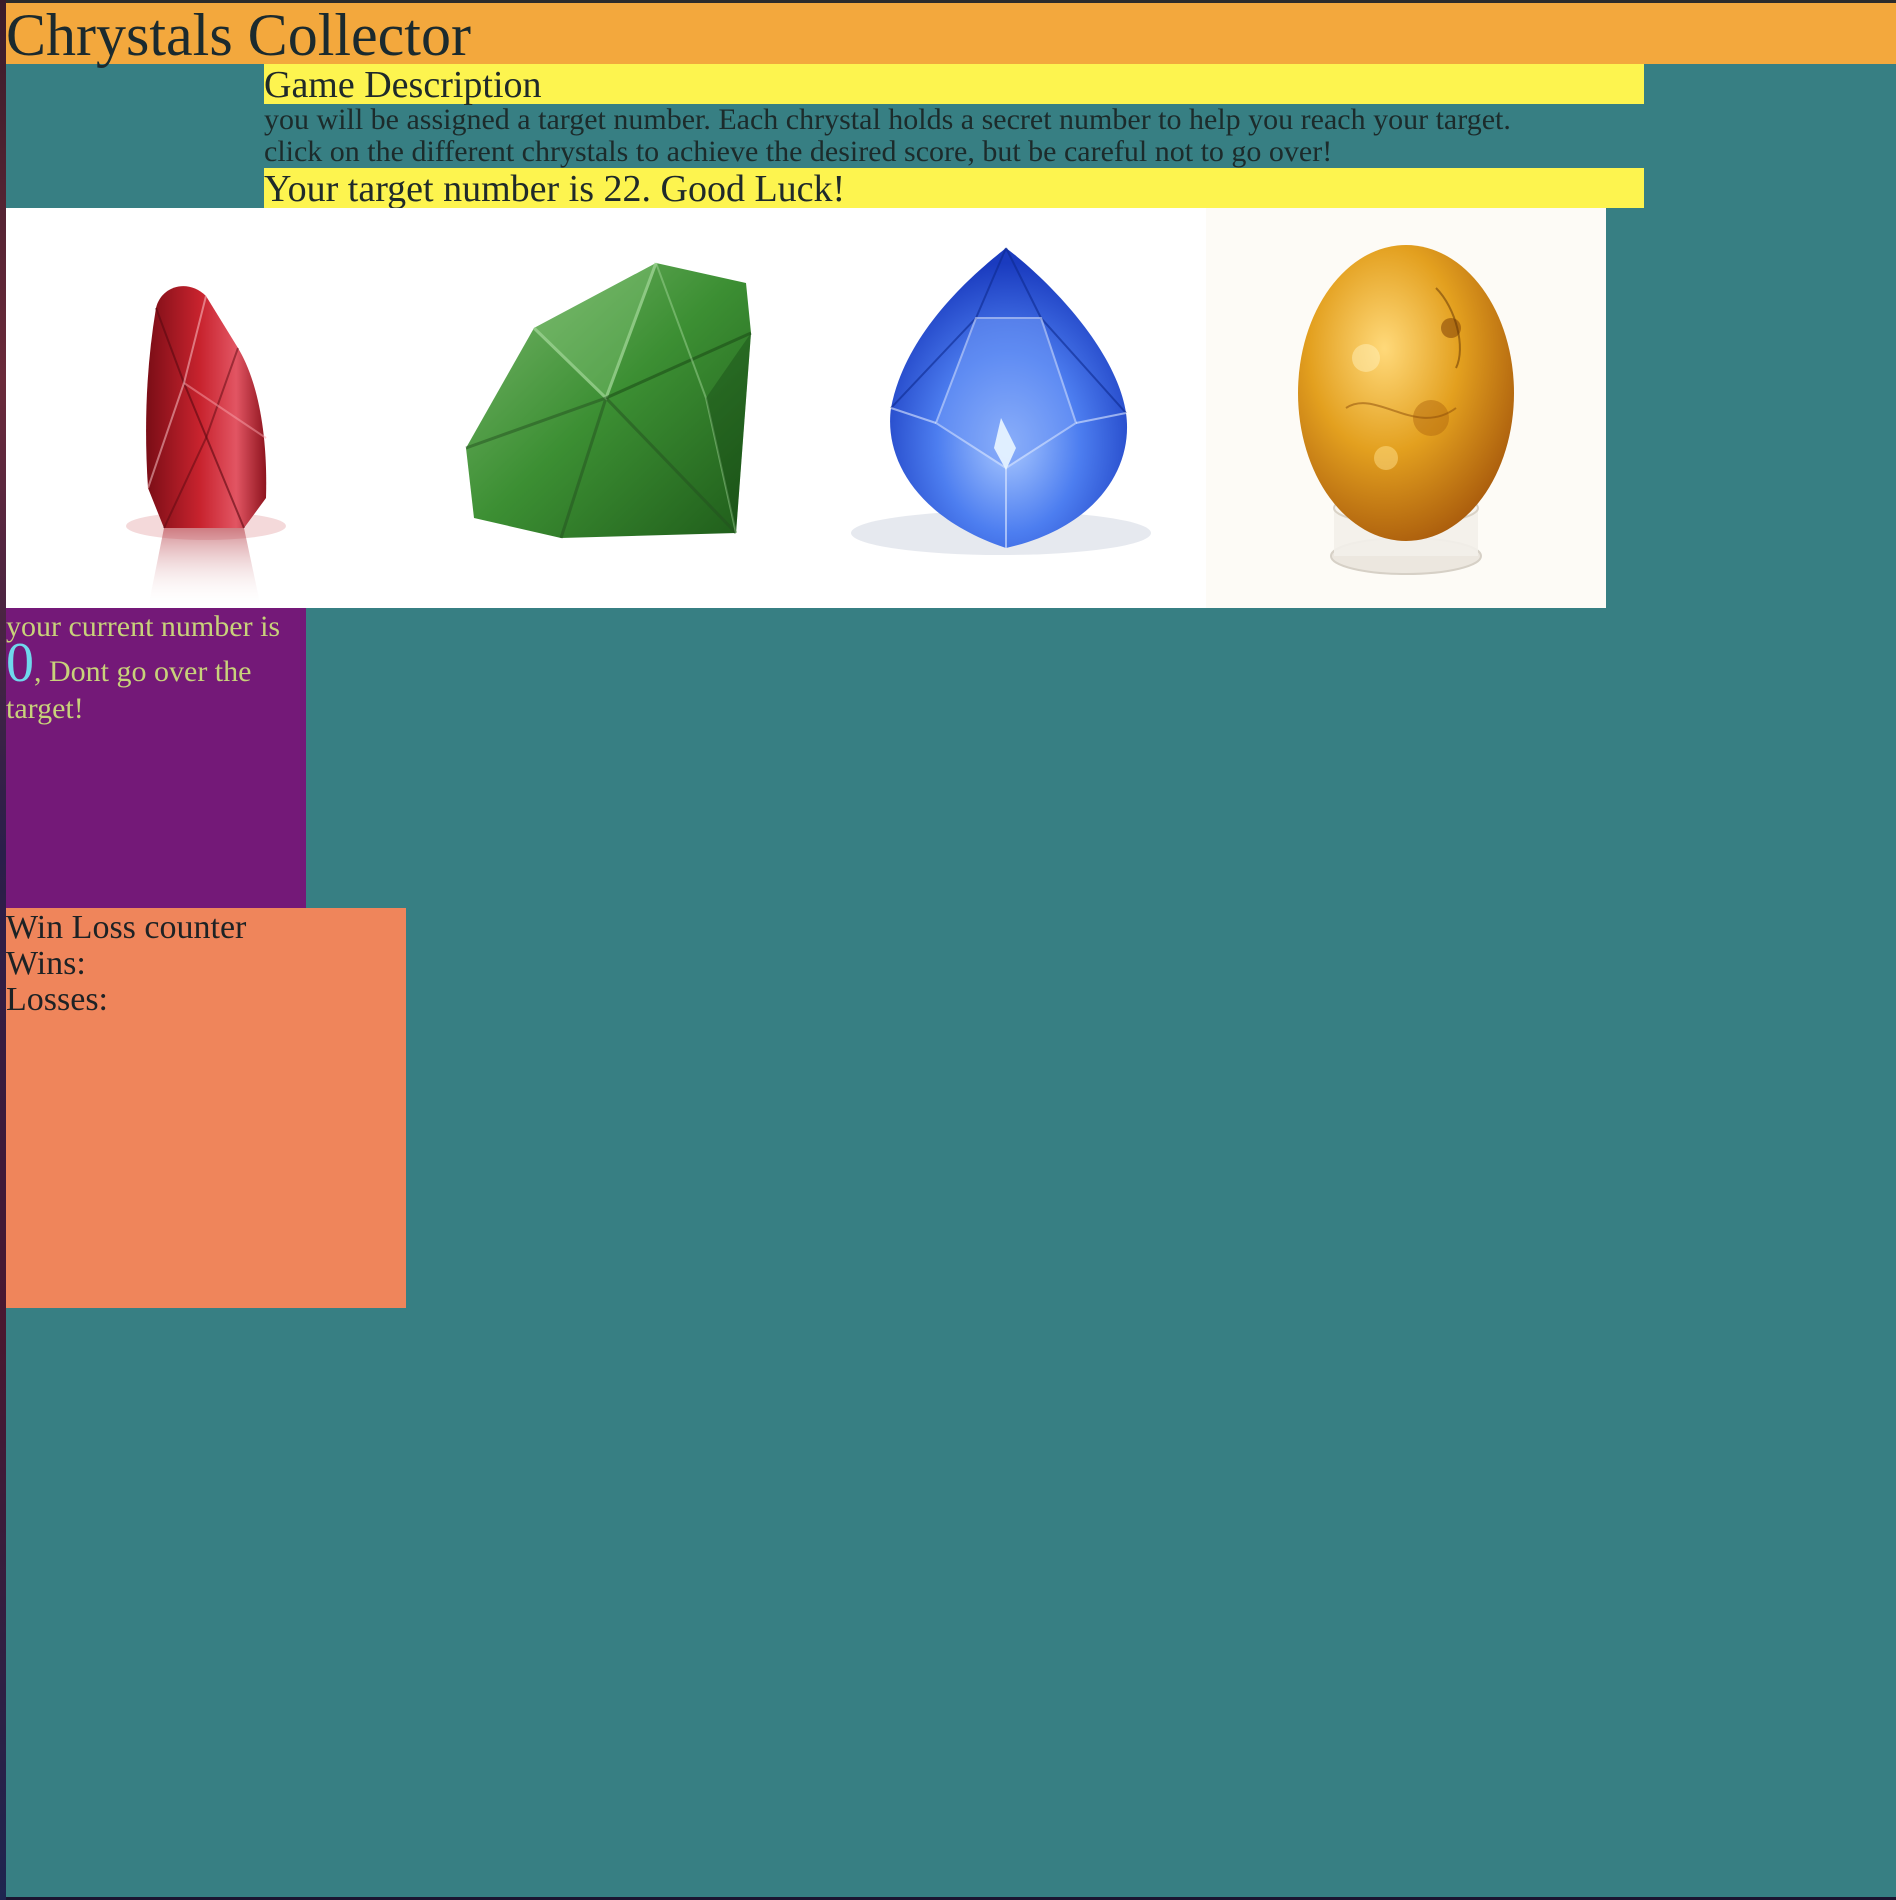  Describe the element at coordinates (206, 1108) in the screenshot. I see `win-loss-panel: Win Loss counter Wins: Losses:` at that location.